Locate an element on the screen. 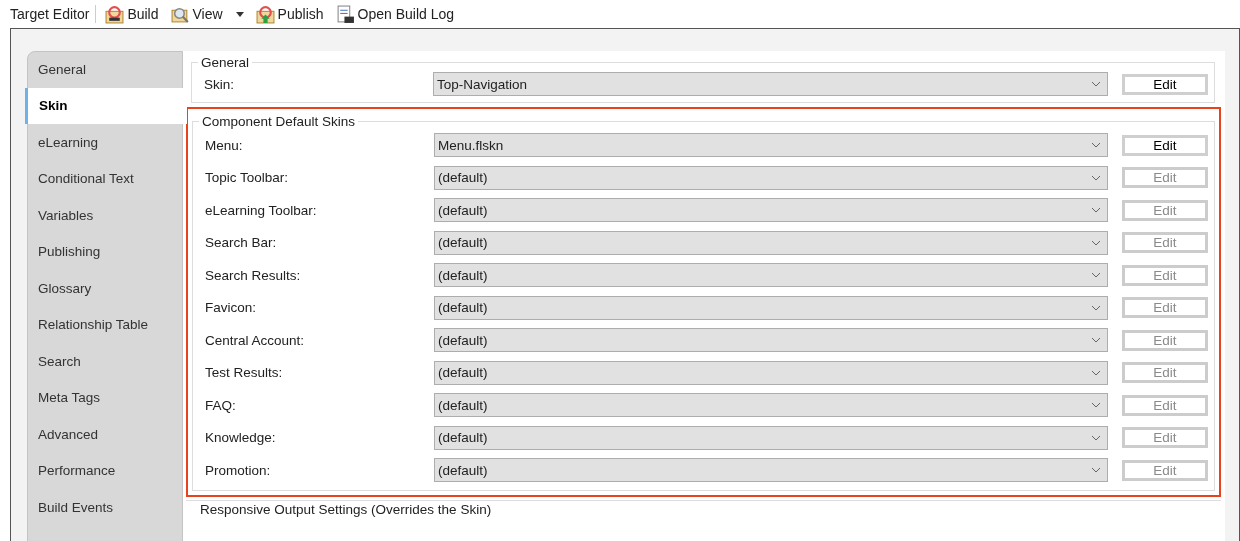 This screenshot has height=541, width=1240. caret-icon is located at coordinates (239, 14).